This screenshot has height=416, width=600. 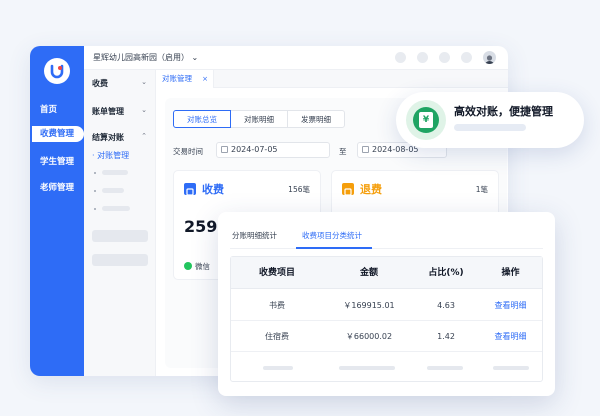 I want to click on start-date-input: 2024-07-05, so click(x=273, y=150).